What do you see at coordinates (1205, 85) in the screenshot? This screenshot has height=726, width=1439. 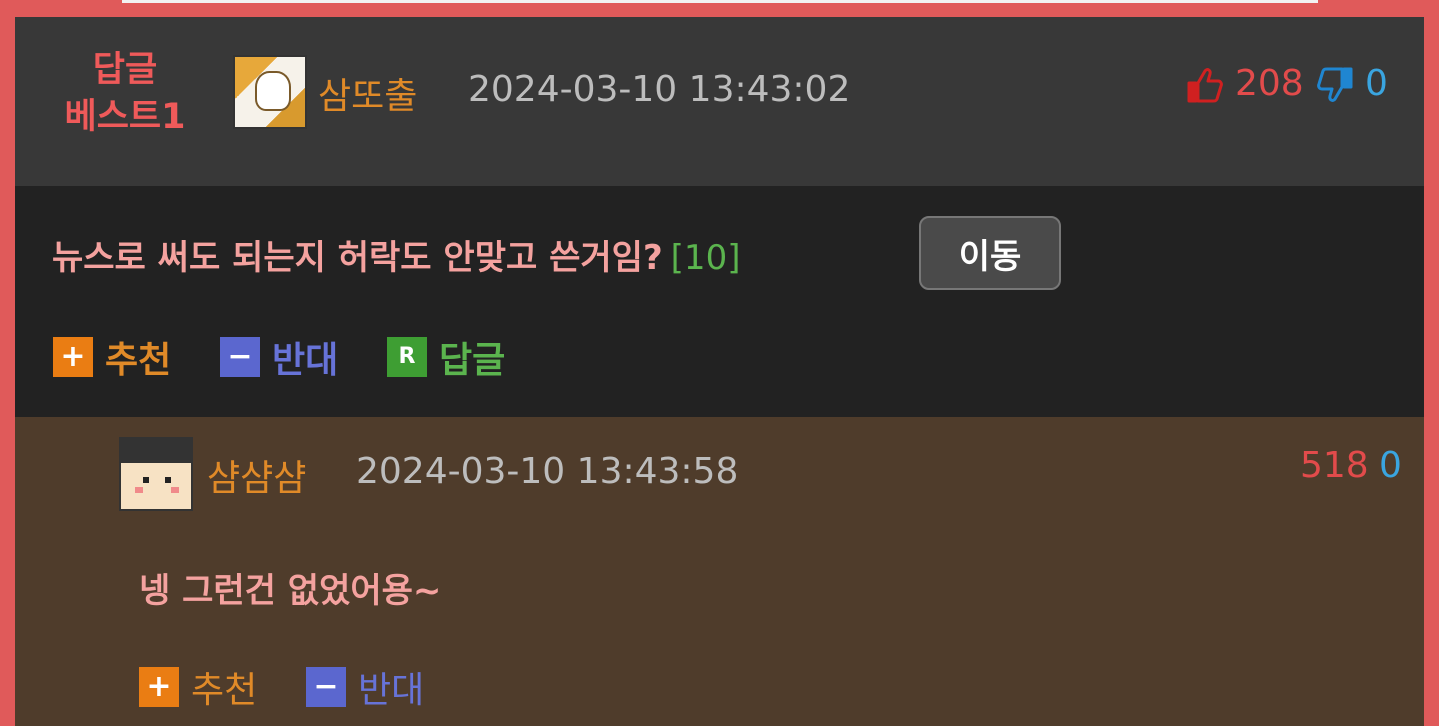 I see `thumbs-up-icon` at bounding box center [1205, 85].